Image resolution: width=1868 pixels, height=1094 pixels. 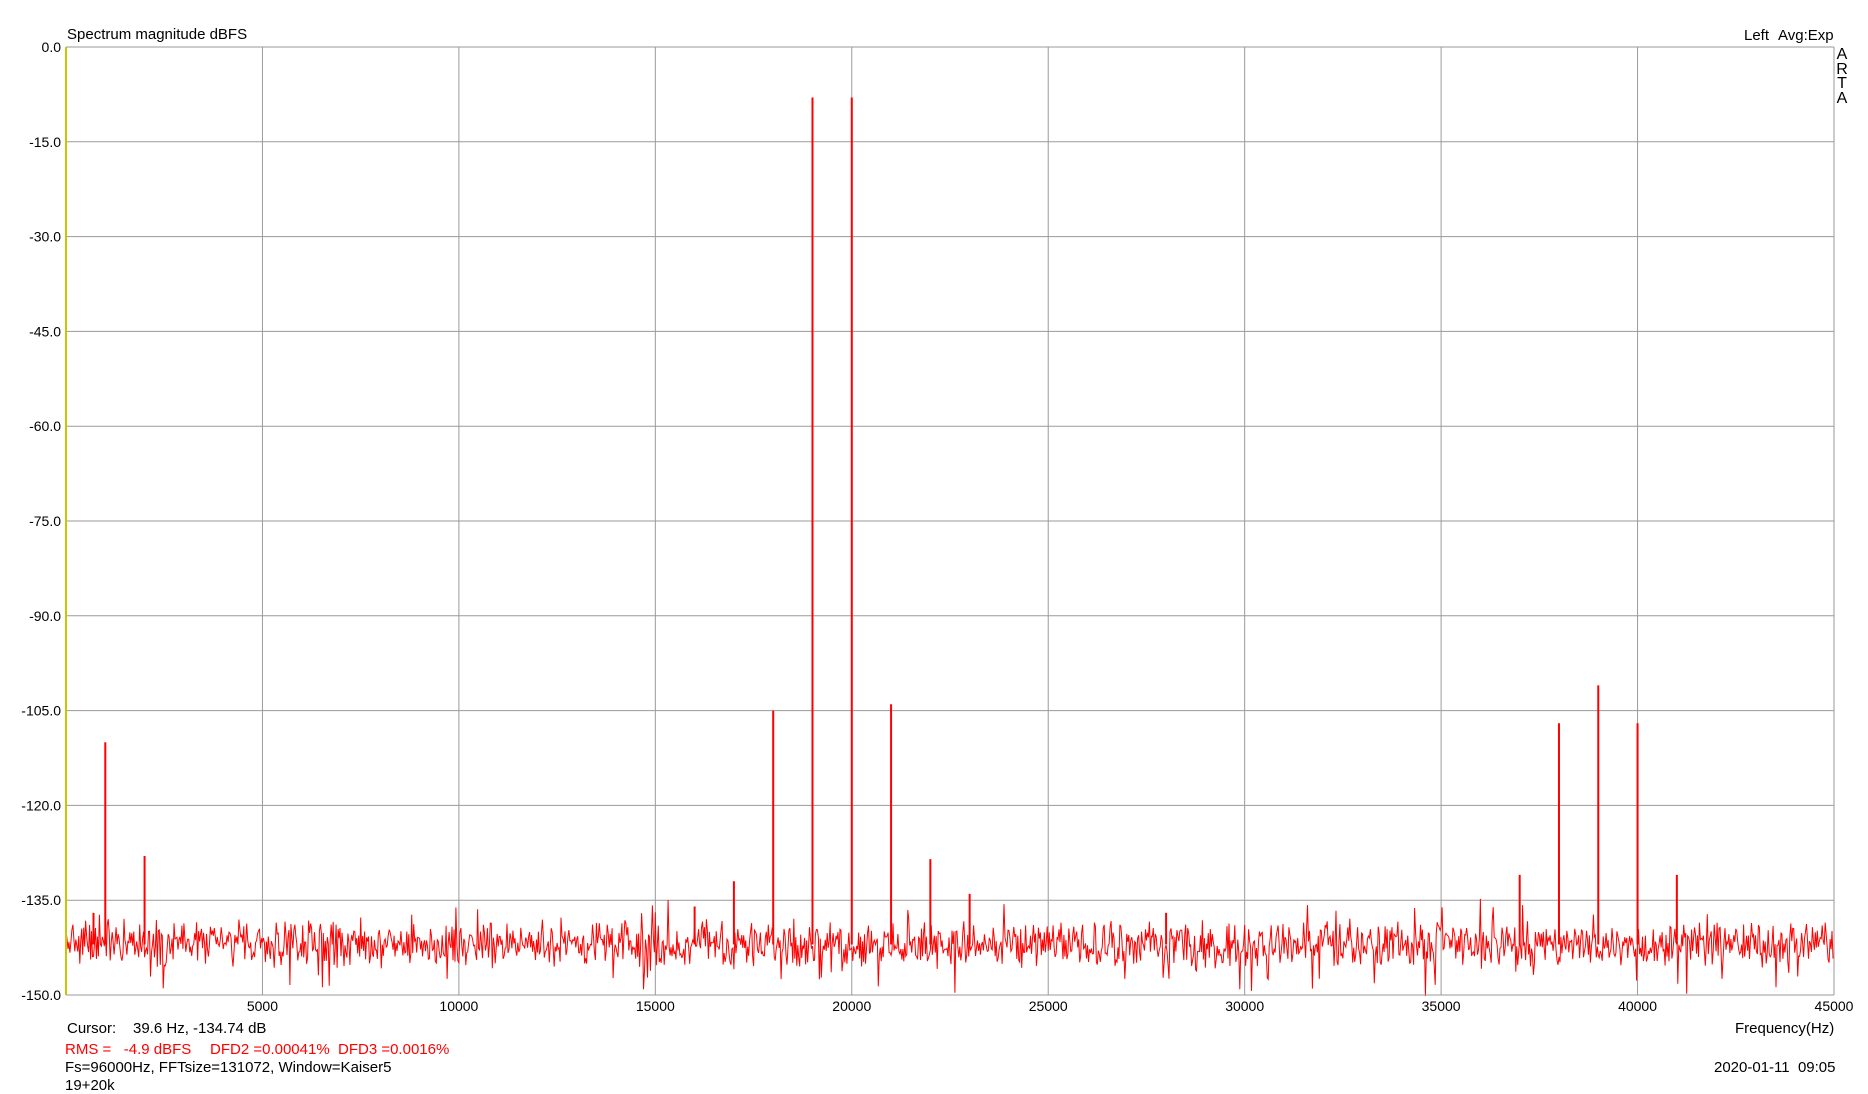 What do you see at coordinates (1842, 77) in the screenshot?
I see `arta-logo: A R T A` at bounding box center [1842, 77].